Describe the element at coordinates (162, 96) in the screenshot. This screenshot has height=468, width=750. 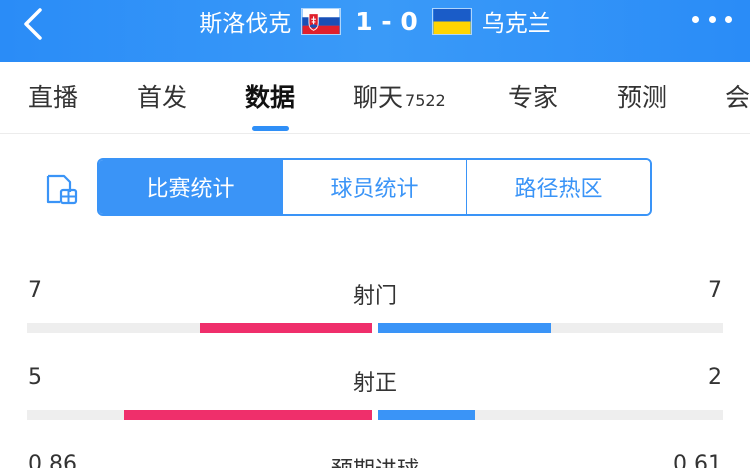
I see `tab-lineup: 首发` at that location.